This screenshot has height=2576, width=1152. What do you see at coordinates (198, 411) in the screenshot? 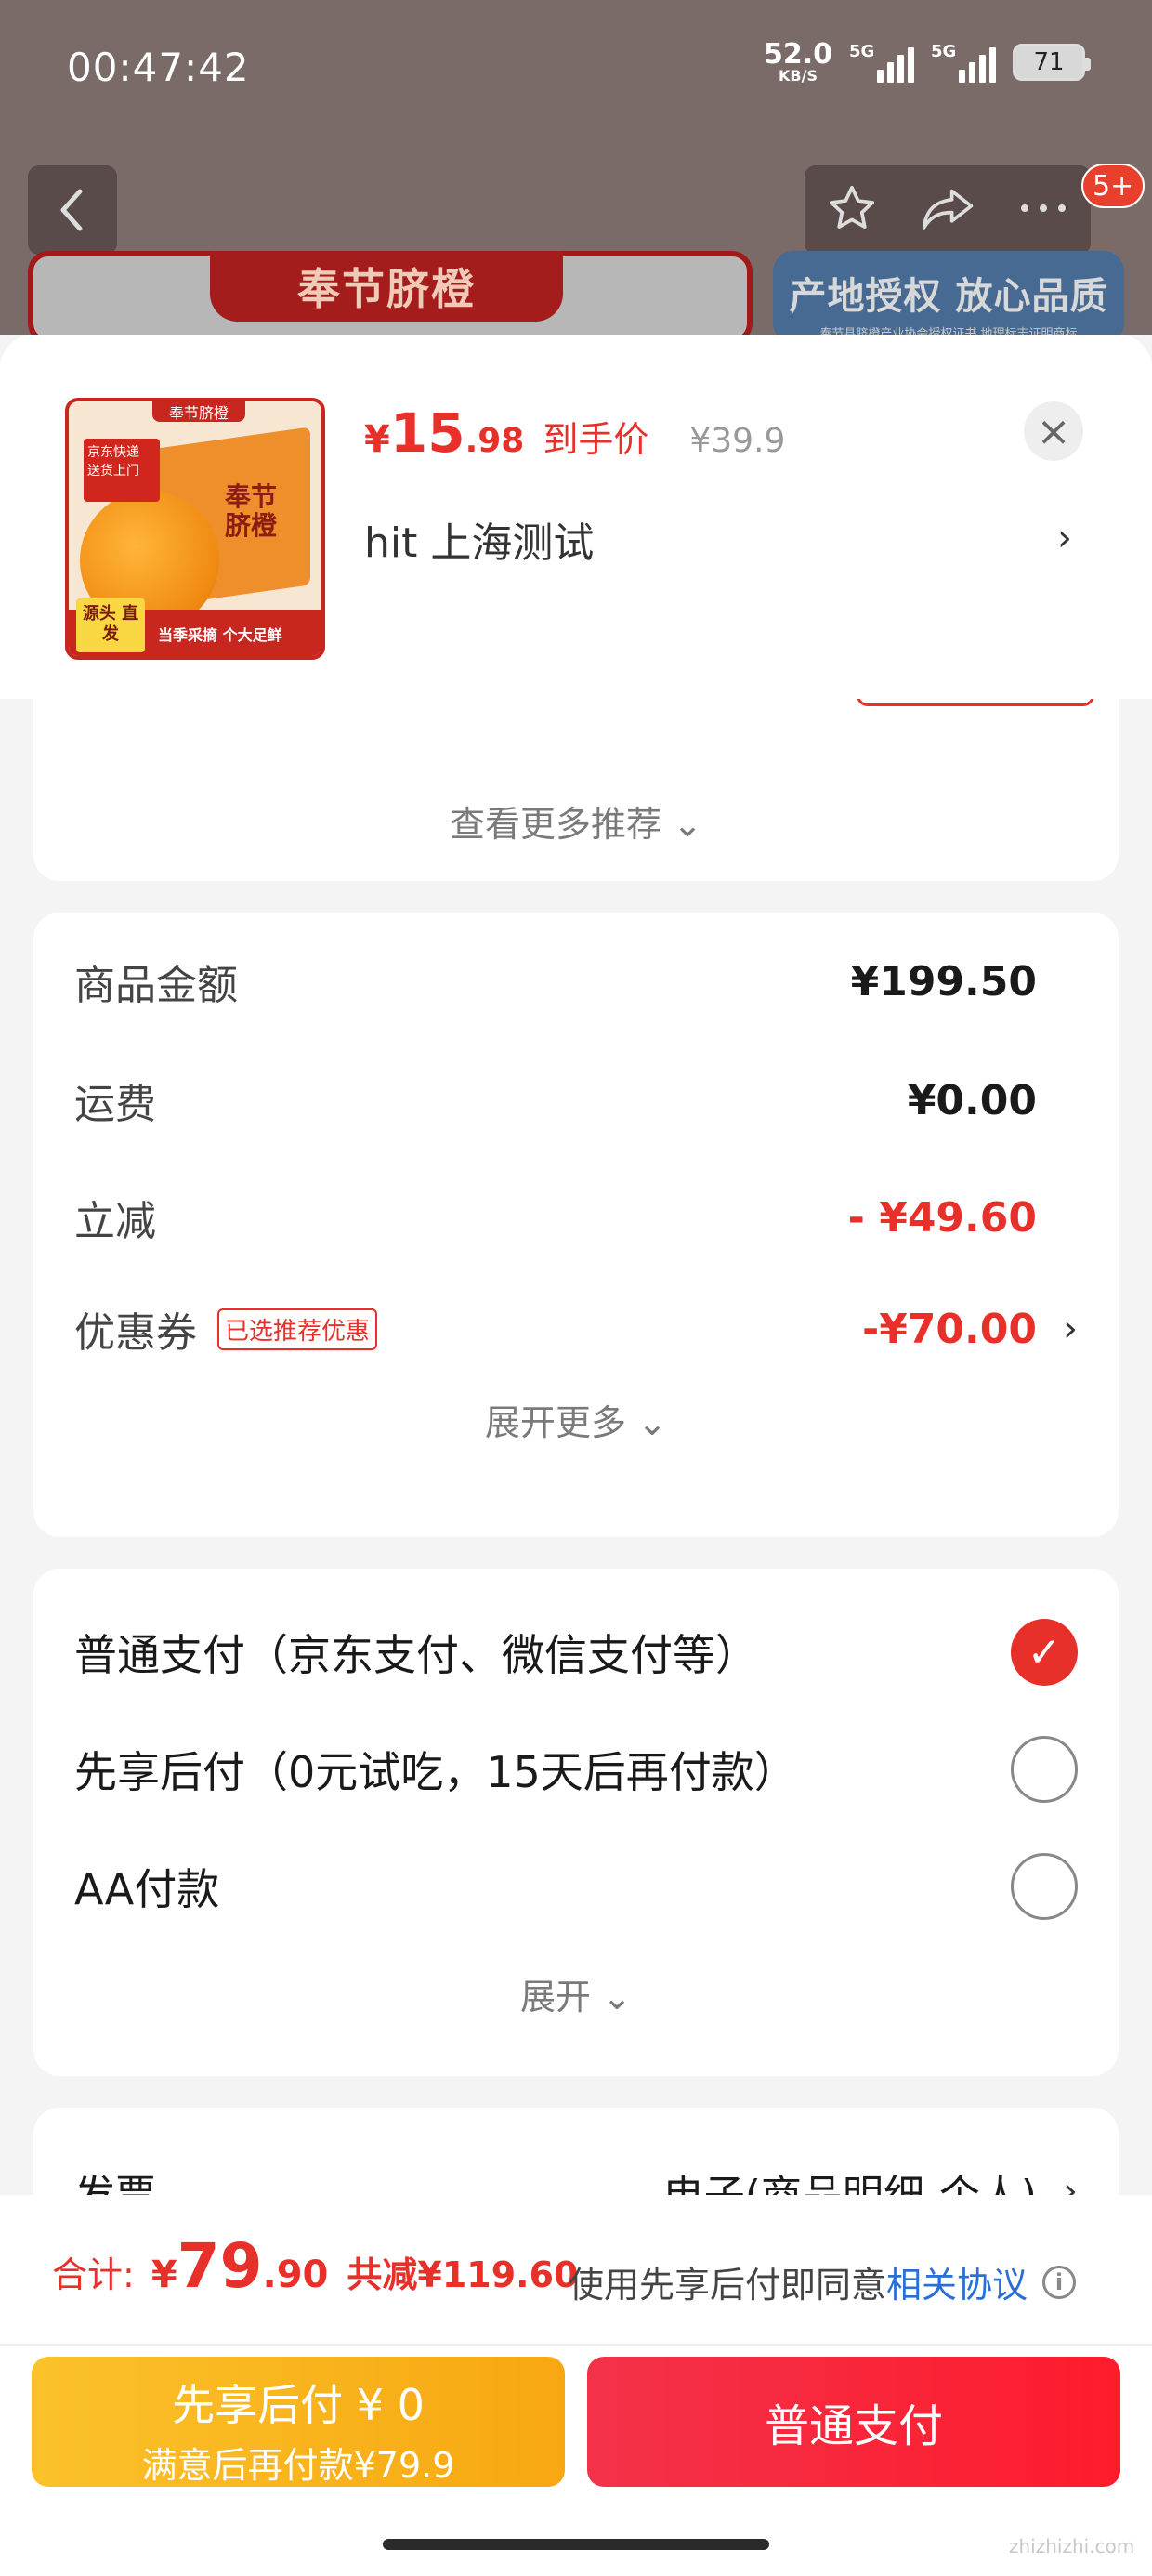
I see `image-brand-label: 奉节脐橙` at bounding box center [198, 411].